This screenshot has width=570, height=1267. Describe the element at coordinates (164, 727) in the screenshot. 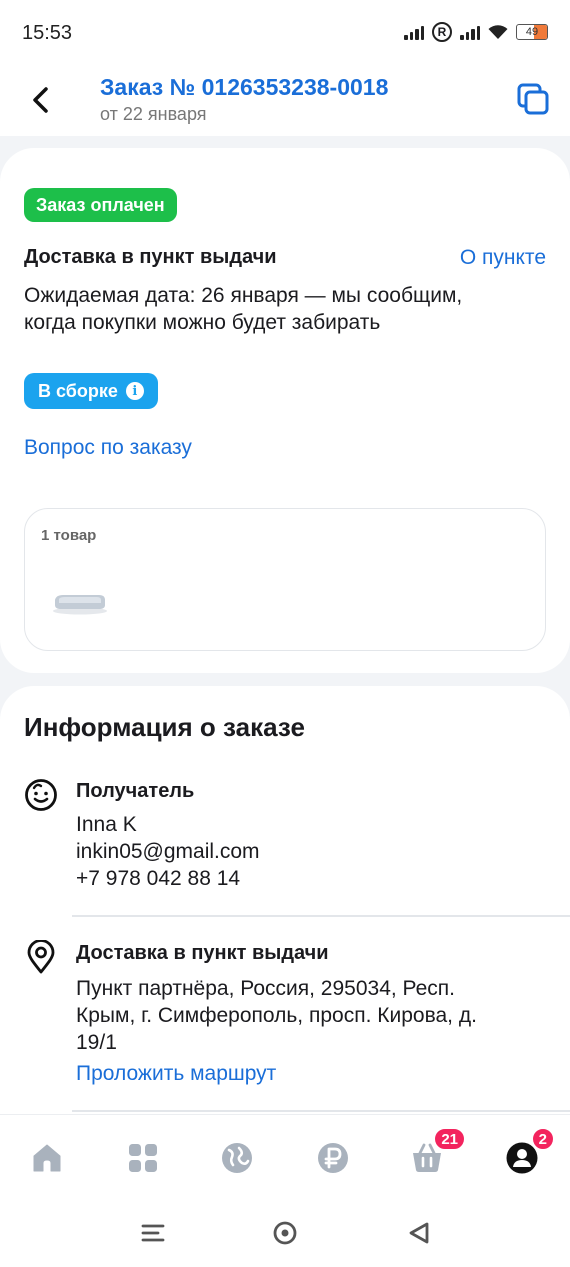

I see `order-info-title: Информация о заказе` at that location.